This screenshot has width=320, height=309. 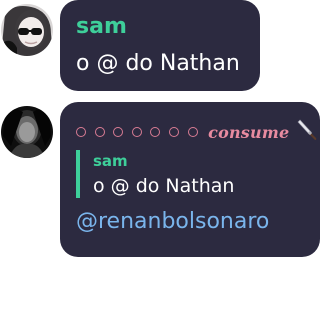 What do you see at coordinates (172, 222) in the screenshot?
I see `mention-link: @renanbolsonaro` at bounding box center [172, 222].